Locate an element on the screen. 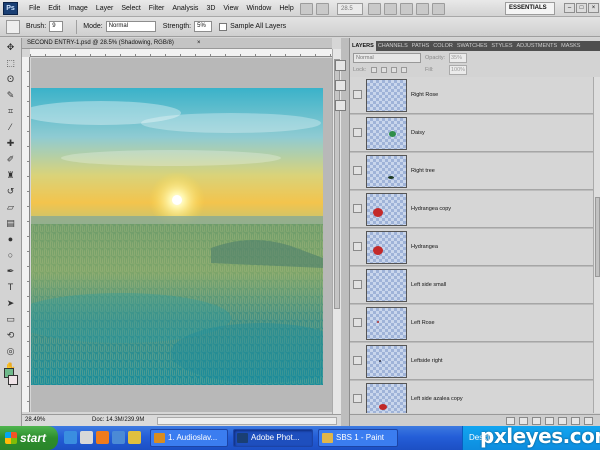 This screenshot has height=450, width=600. healing-brush-tool-icon: ✚ is located at coordinates (11, 143).